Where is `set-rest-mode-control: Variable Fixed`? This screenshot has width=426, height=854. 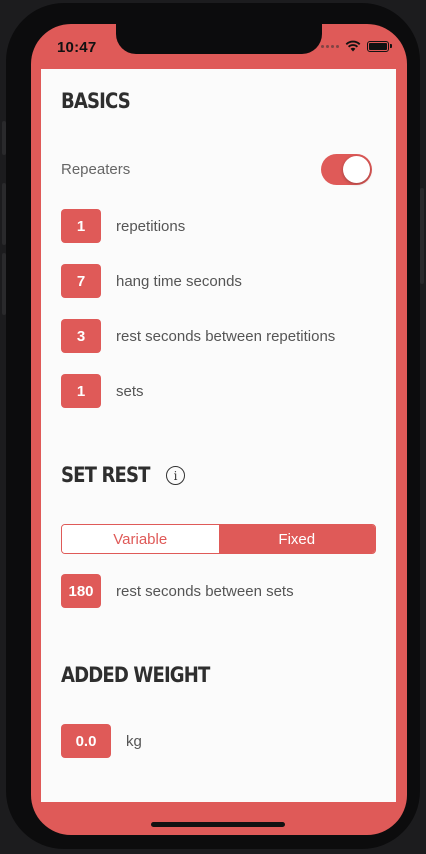
set-rest-mode-control: Variable Fixed is located at coordinates (218, 539).